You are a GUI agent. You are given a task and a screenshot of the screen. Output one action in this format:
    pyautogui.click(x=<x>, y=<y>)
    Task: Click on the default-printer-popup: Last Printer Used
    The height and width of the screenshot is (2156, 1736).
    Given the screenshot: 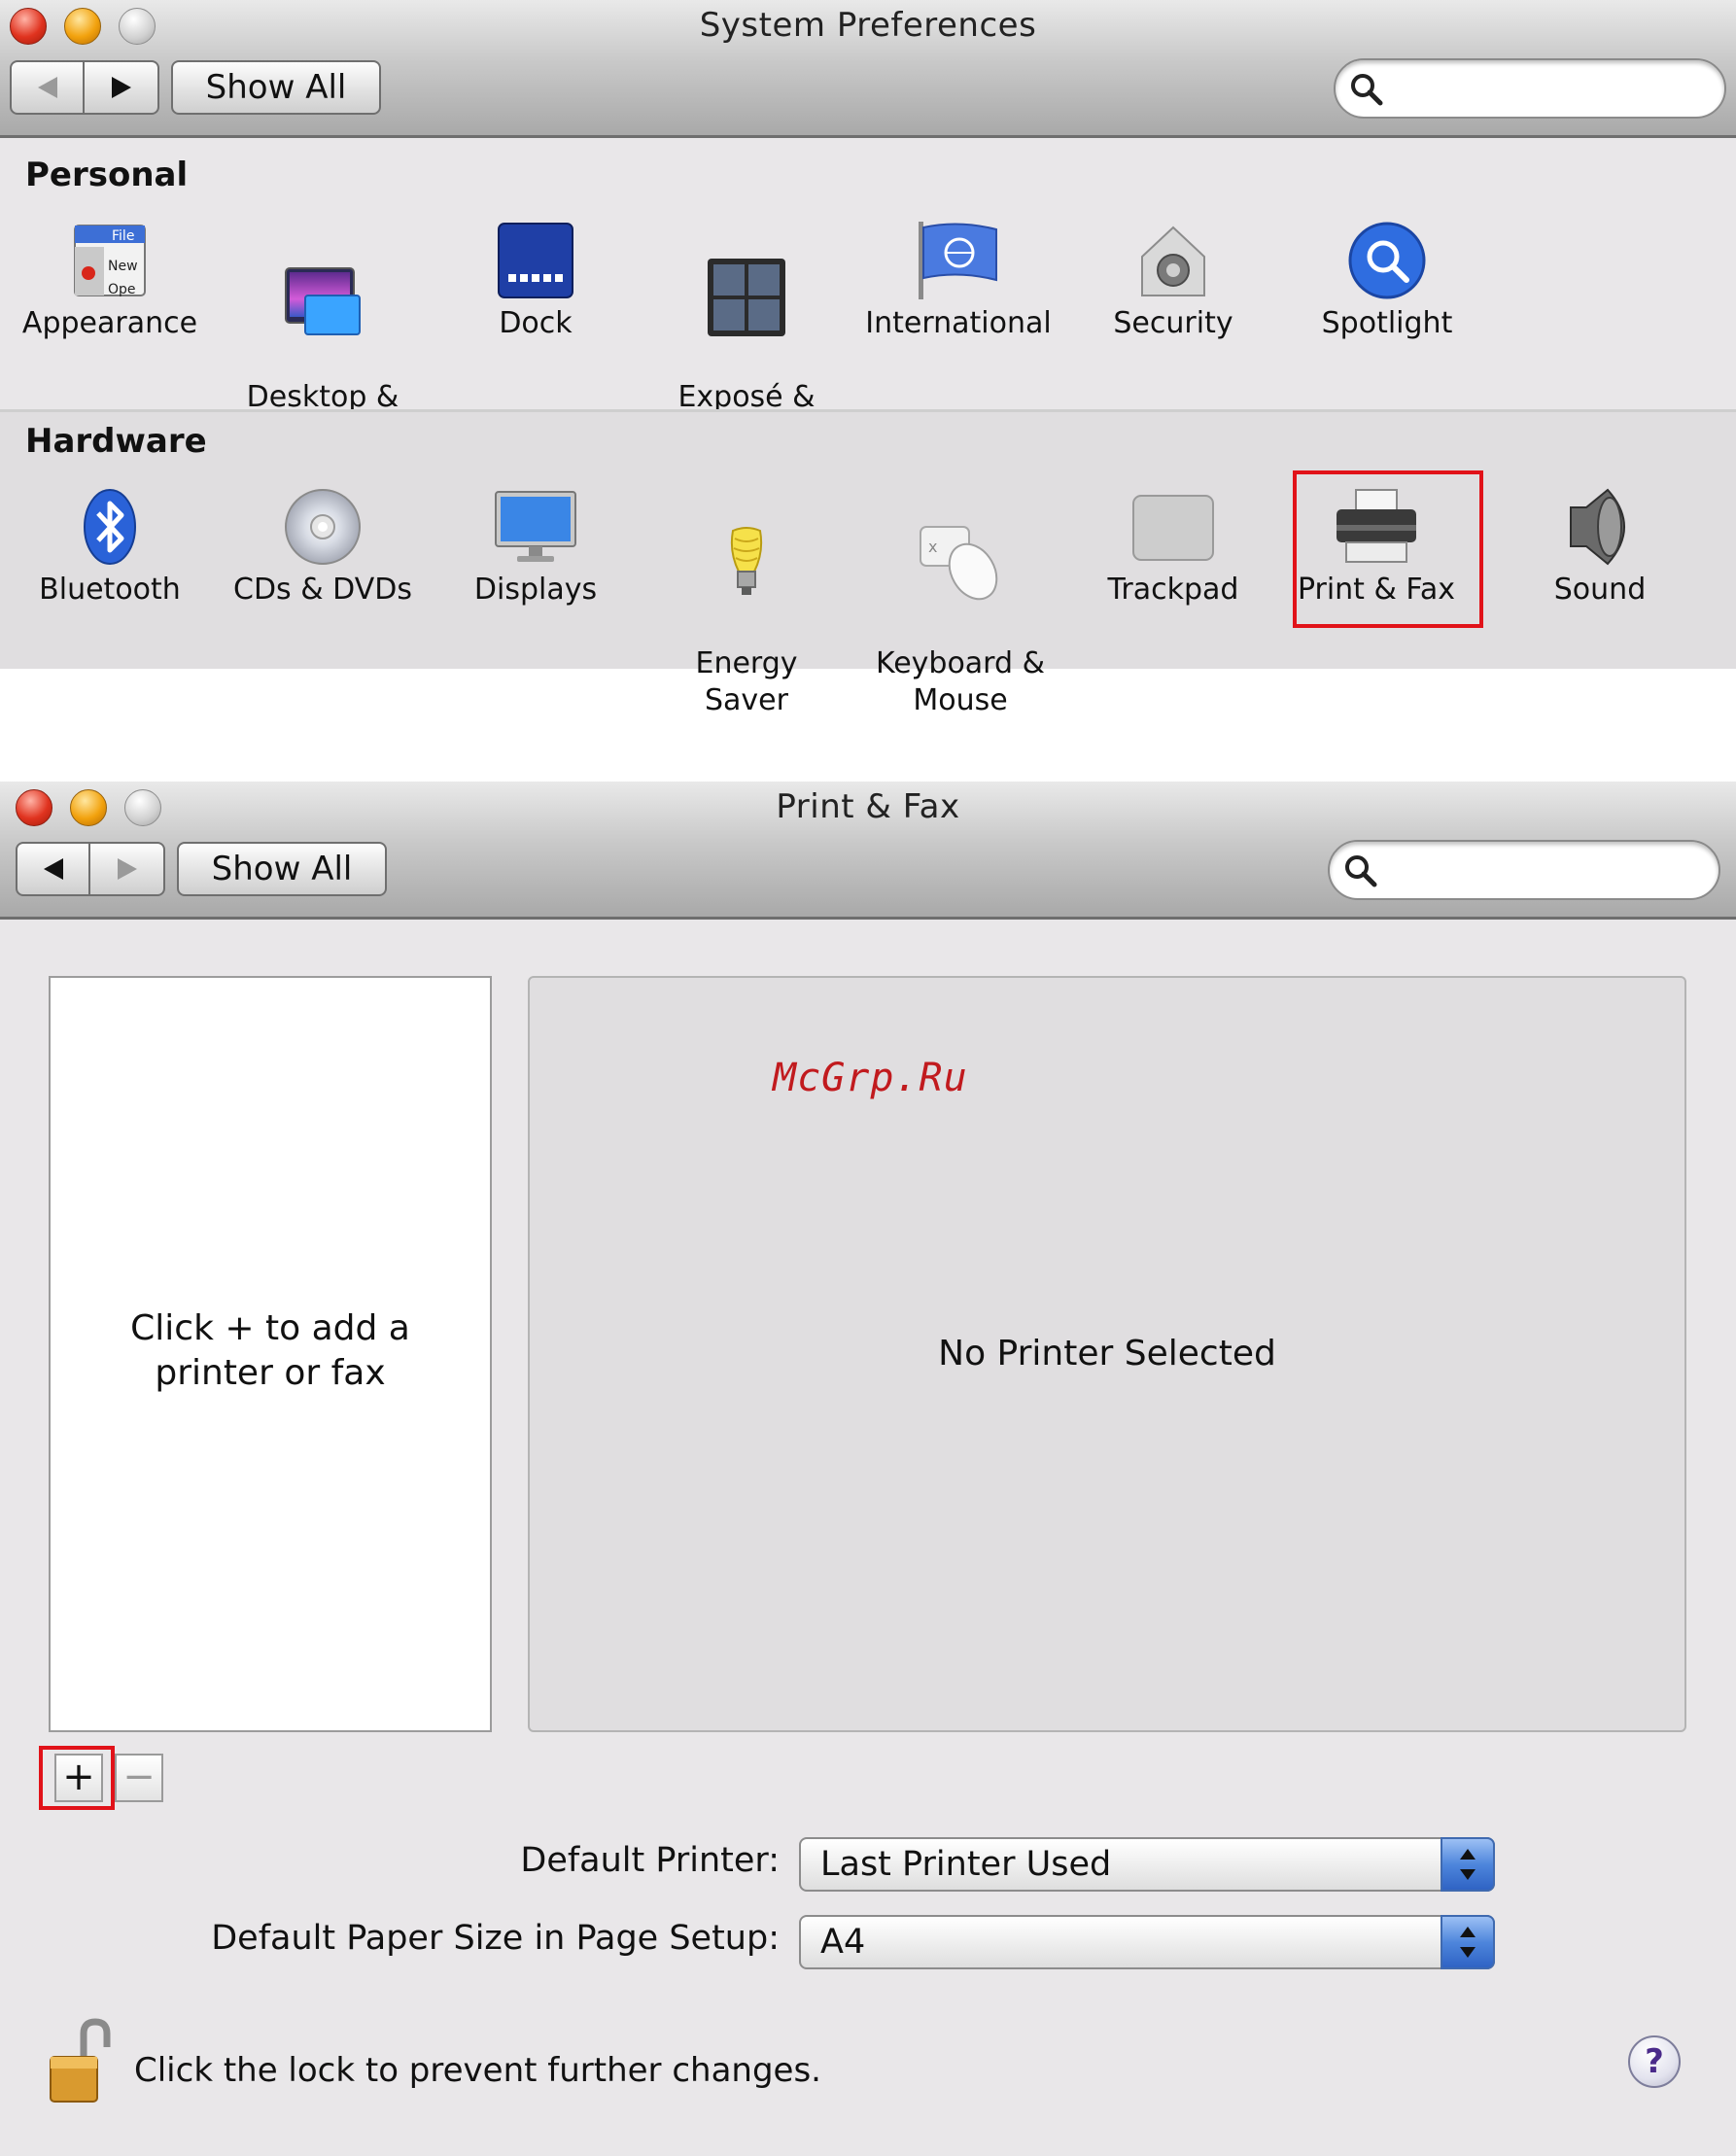 What is the action you would take?
    pyautogui.click(x=1147, y=1864)
    